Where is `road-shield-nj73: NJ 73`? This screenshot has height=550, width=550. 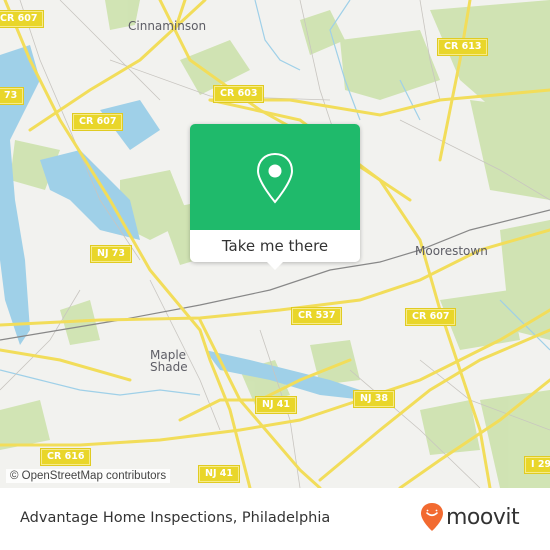
road-shield-nj73: NJ 73 is located at coordinates (111, 254).